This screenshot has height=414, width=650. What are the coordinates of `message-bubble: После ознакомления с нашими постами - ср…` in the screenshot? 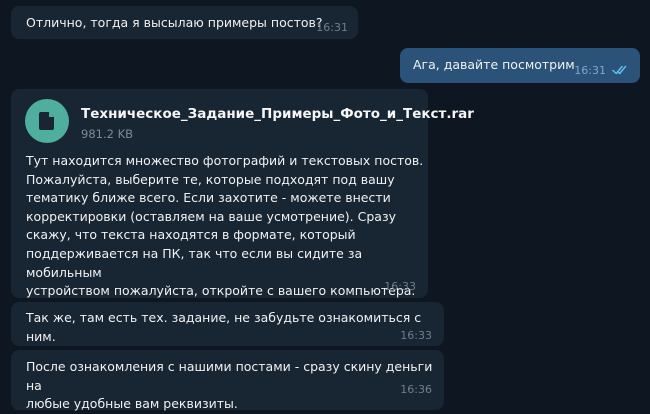 It's located at (227, 380).